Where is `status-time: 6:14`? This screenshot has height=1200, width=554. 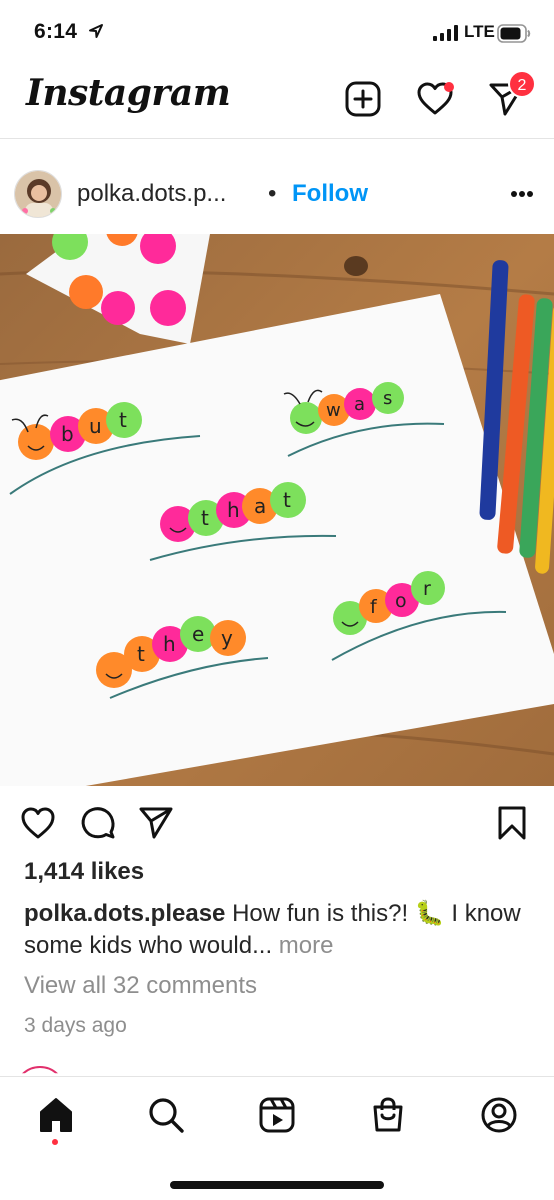 status-time: 6:14 is located at coordinates (56, 31).